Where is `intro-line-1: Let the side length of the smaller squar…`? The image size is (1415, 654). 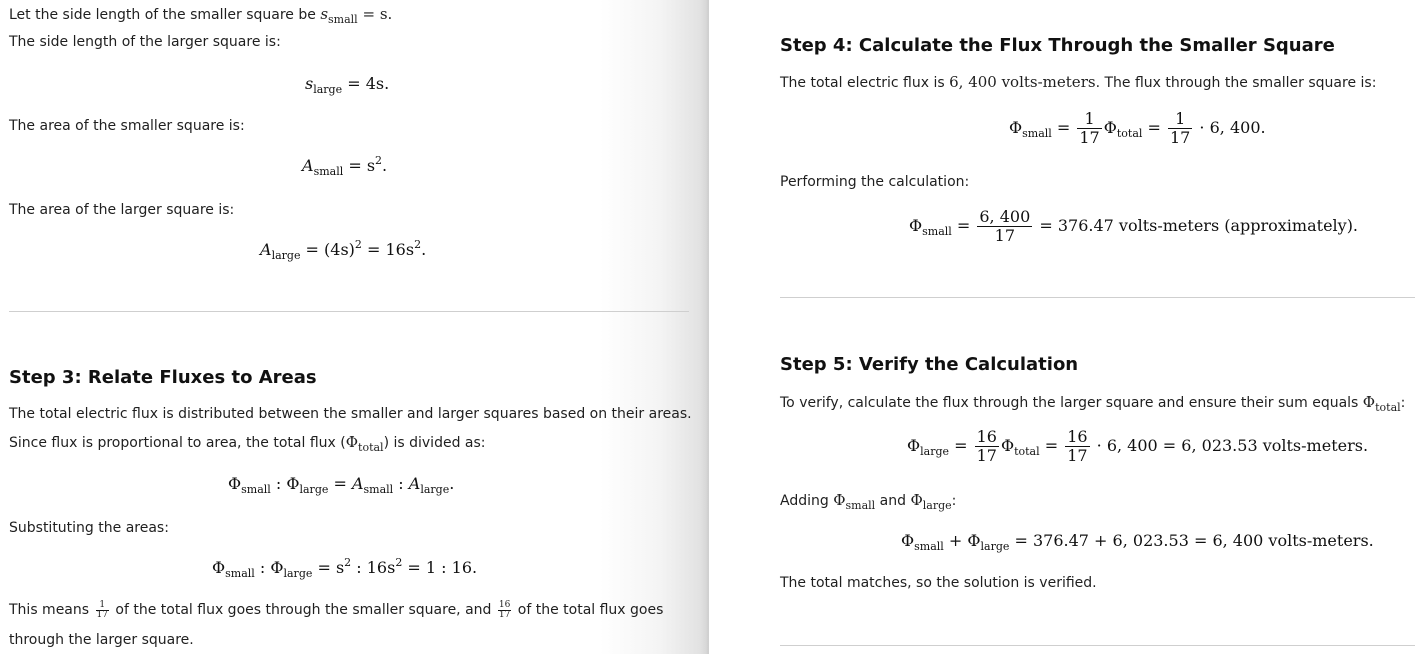
intro-line-1: Let the side length of the smaller squar… is located at coordinates (200, 15).